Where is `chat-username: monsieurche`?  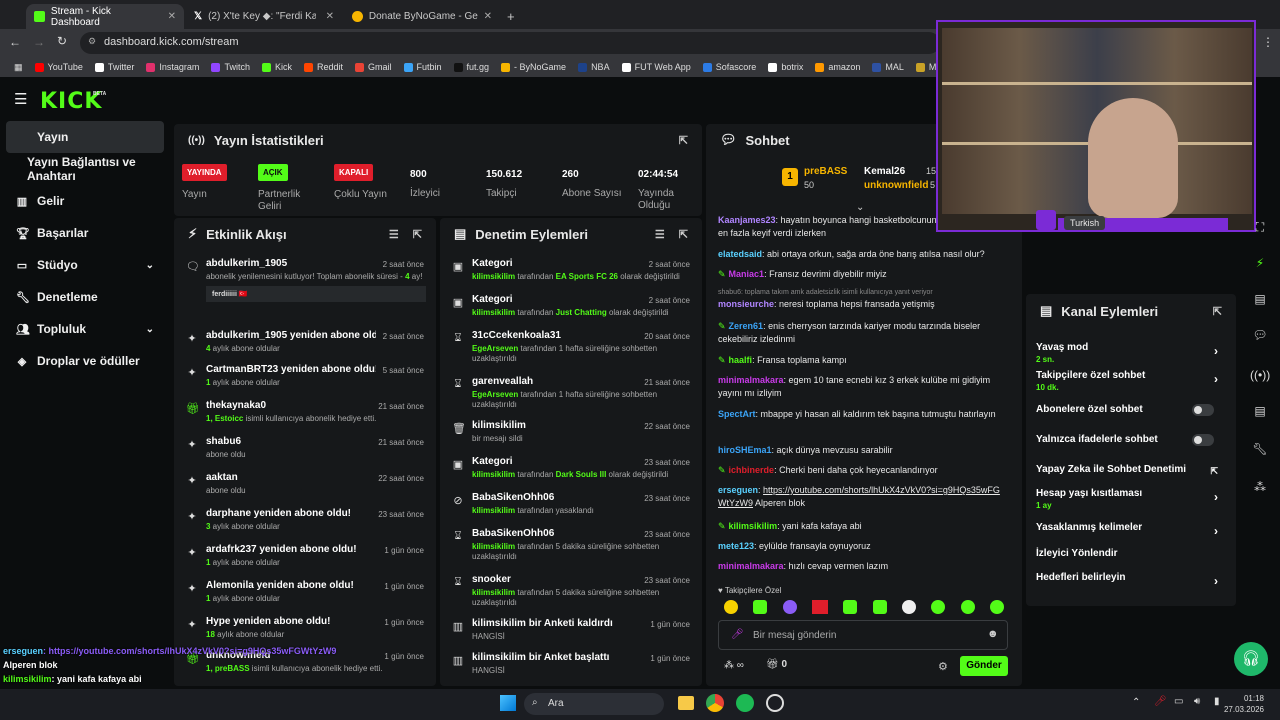 chat-username: monsieurche is located at coordinates (746, 304).